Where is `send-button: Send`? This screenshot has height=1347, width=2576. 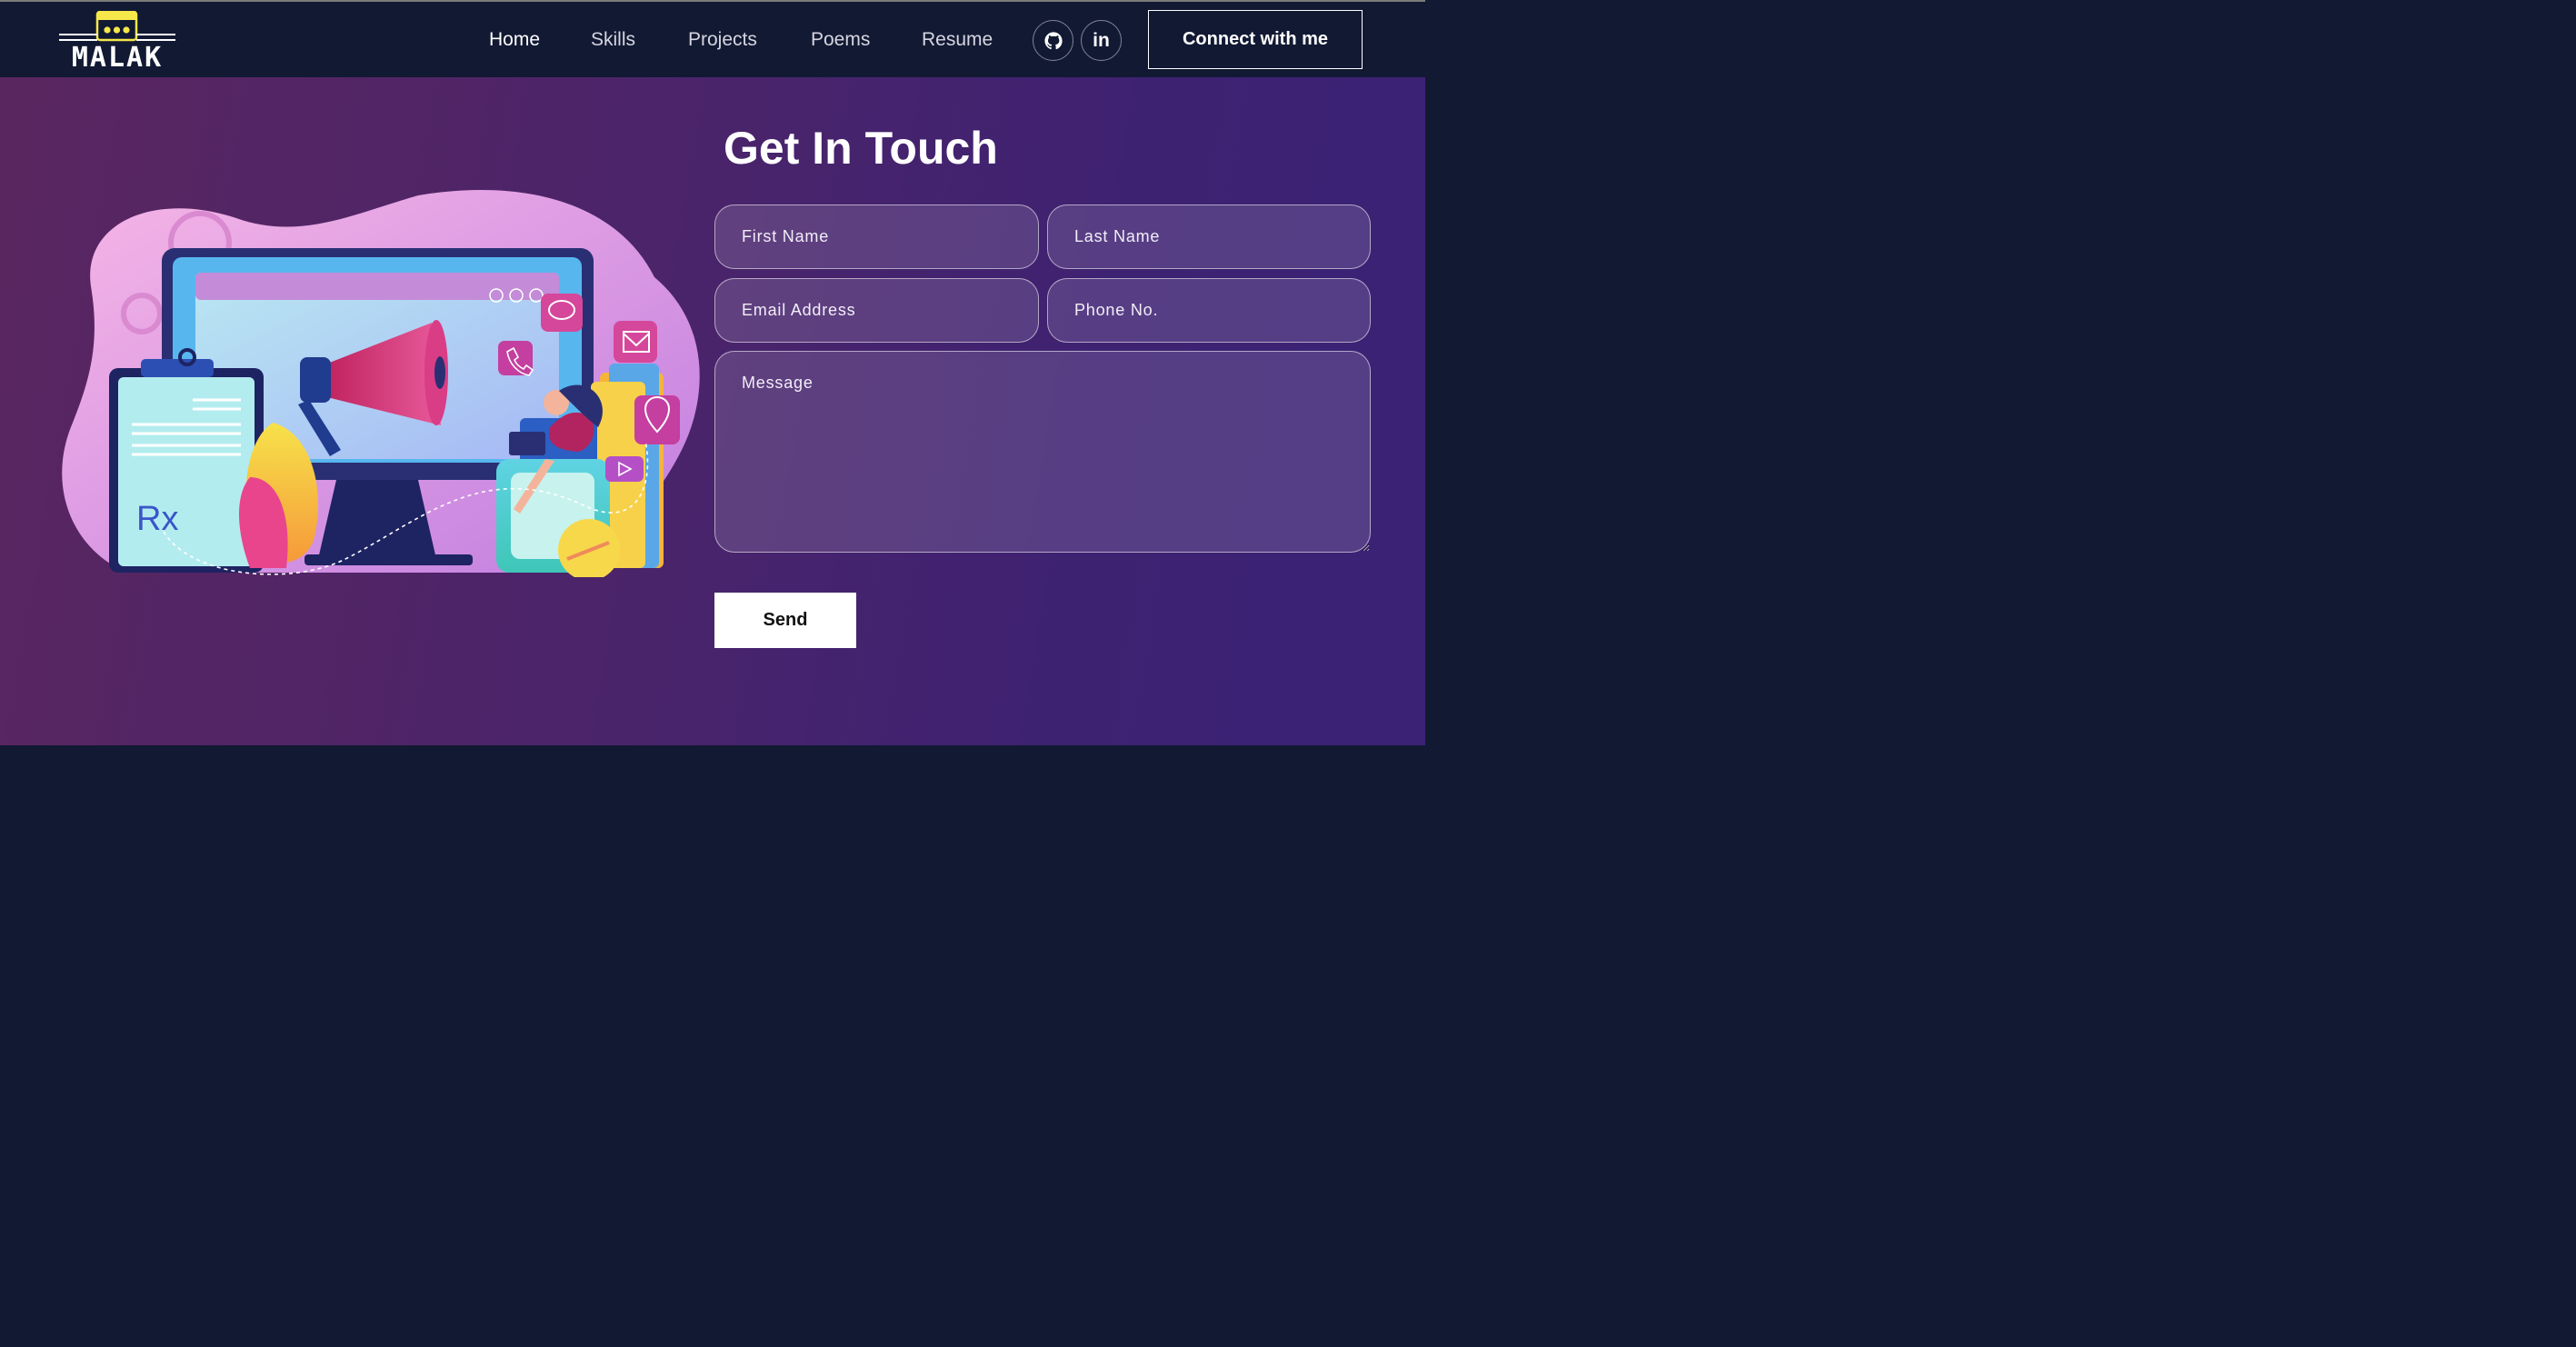
send-button: Send is located at coordinates (785, 620).